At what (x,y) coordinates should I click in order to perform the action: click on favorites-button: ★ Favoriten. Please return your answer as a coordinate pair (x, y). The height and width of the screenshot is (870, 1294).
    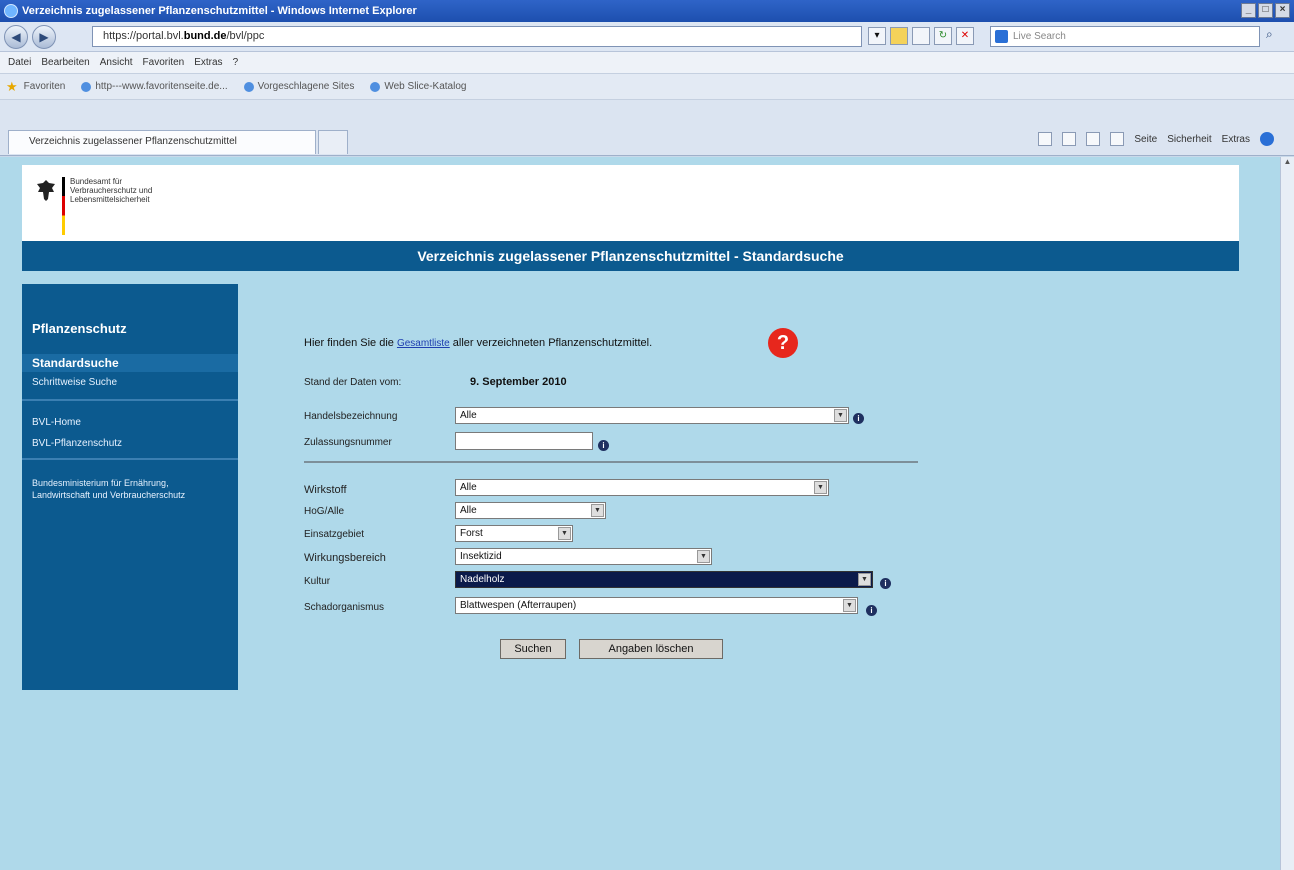
    Looking at the image, I should click on (35, 87).